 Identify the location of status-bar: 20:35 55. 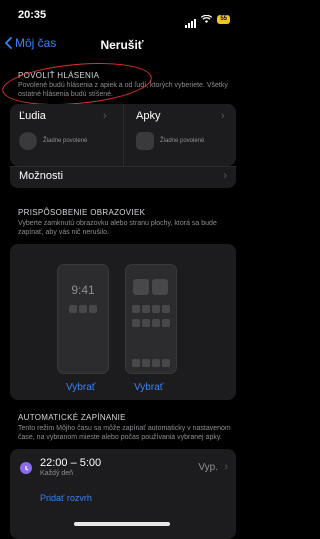
(122, 14).